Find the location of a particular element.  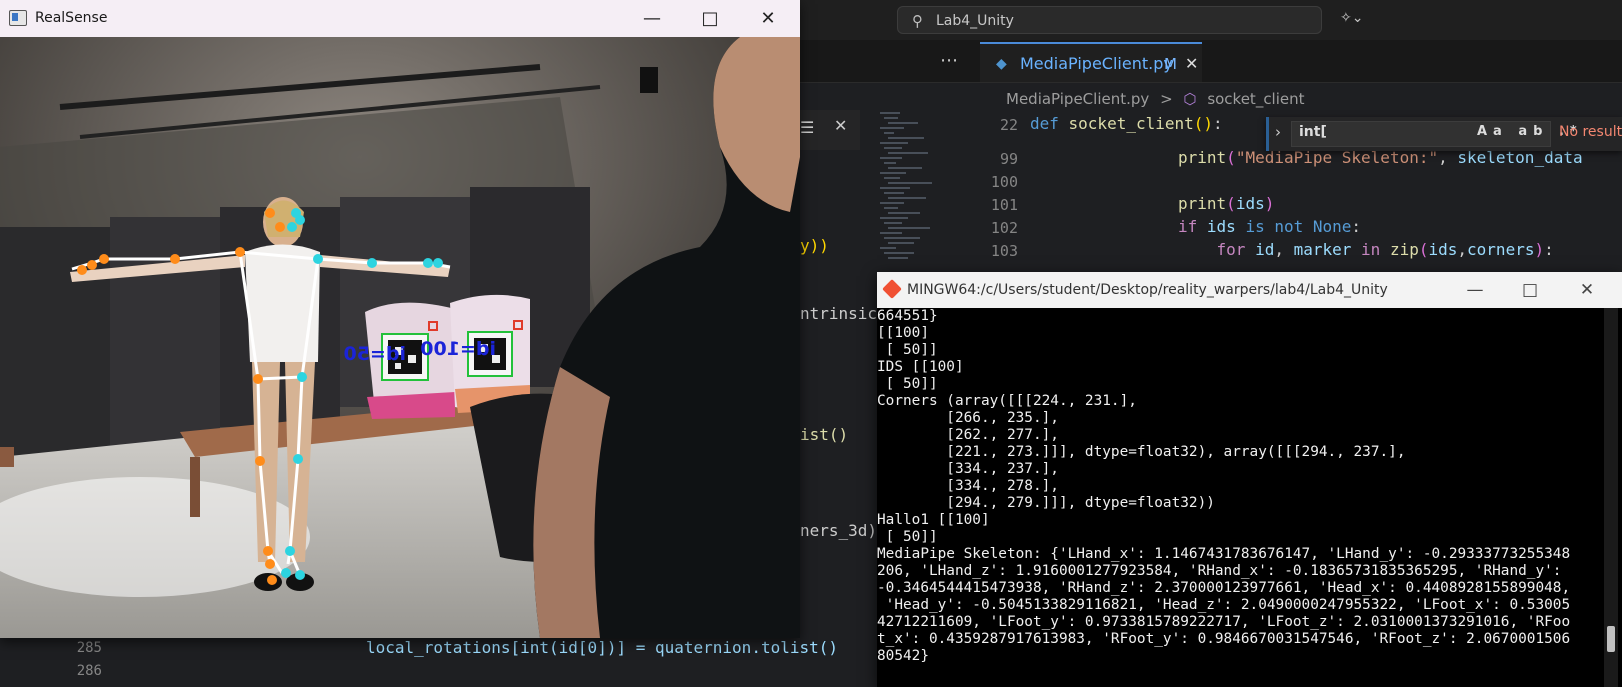

code-fragment: ntrinsic is located at coordinates (839, 313).